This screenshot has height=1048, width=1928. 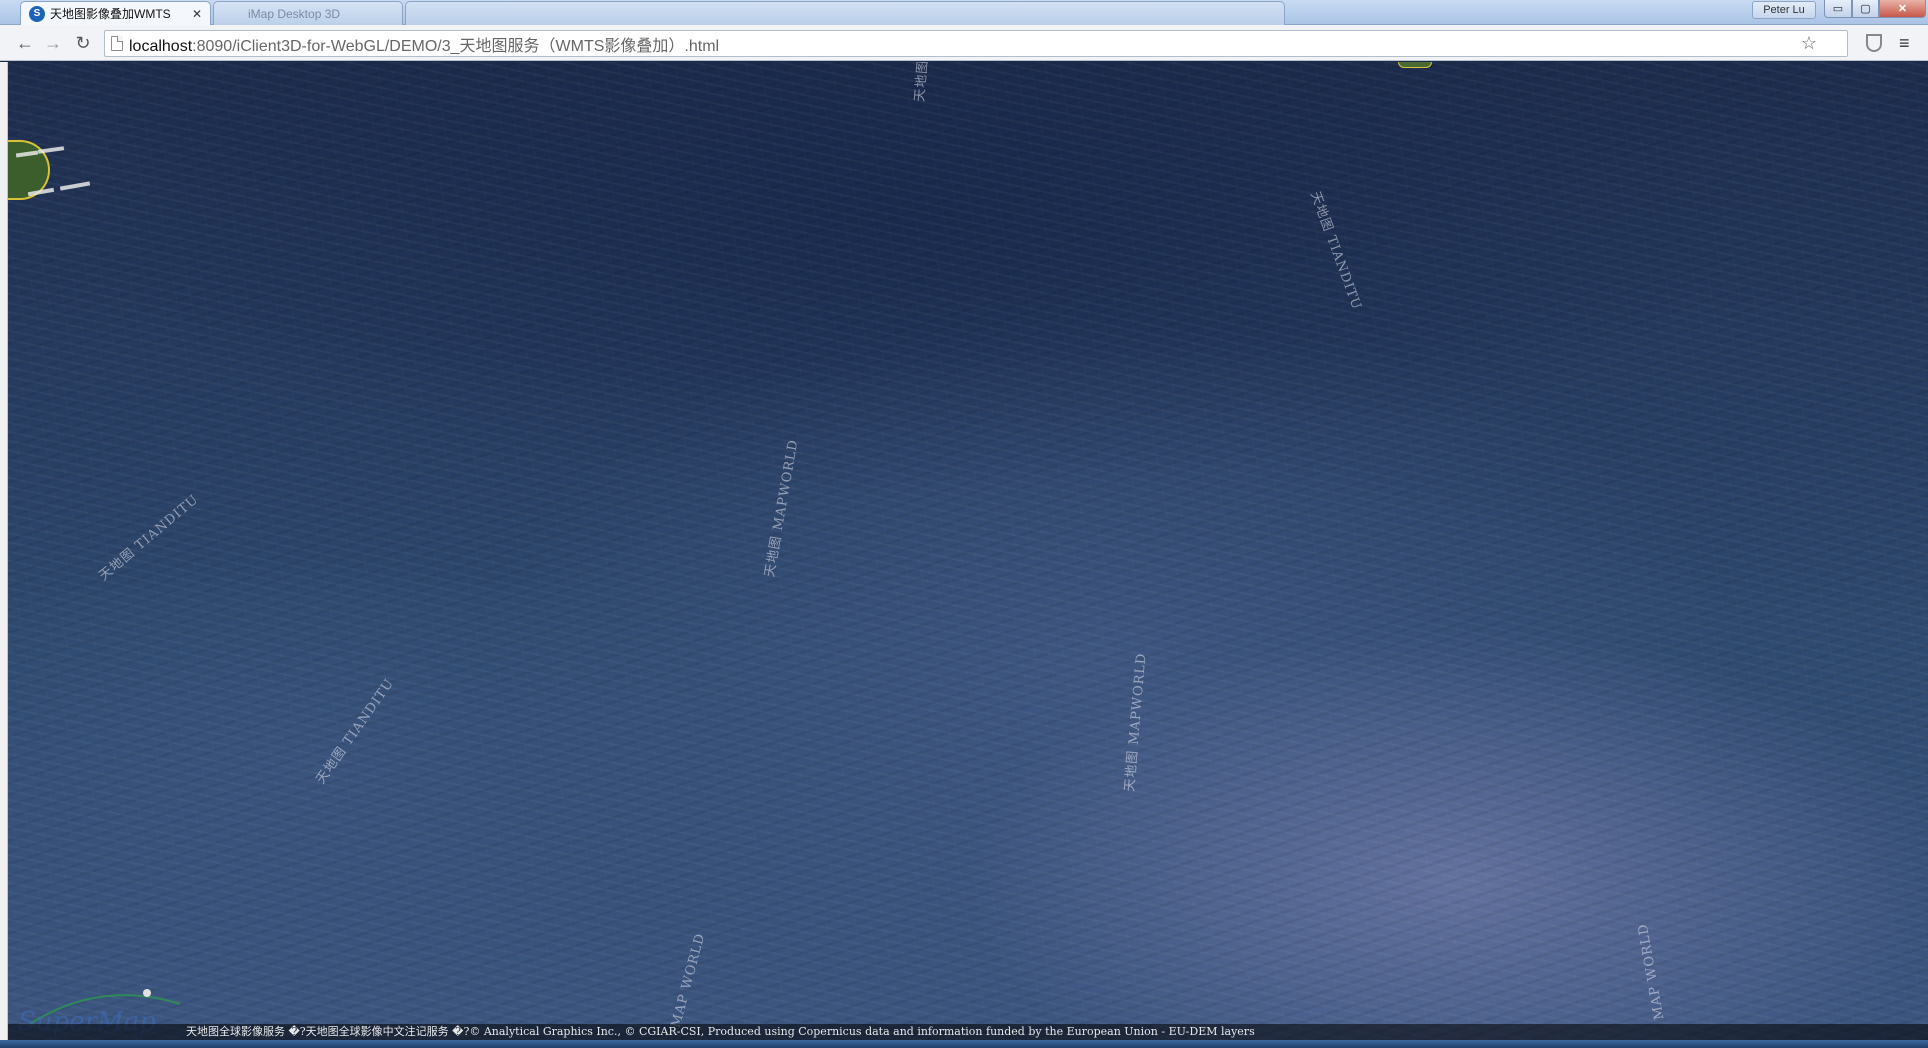 What do you see at coordinates (83, 43) in the screenshot?
I see `reload-button: ↻` at bounding box center [83, 43].